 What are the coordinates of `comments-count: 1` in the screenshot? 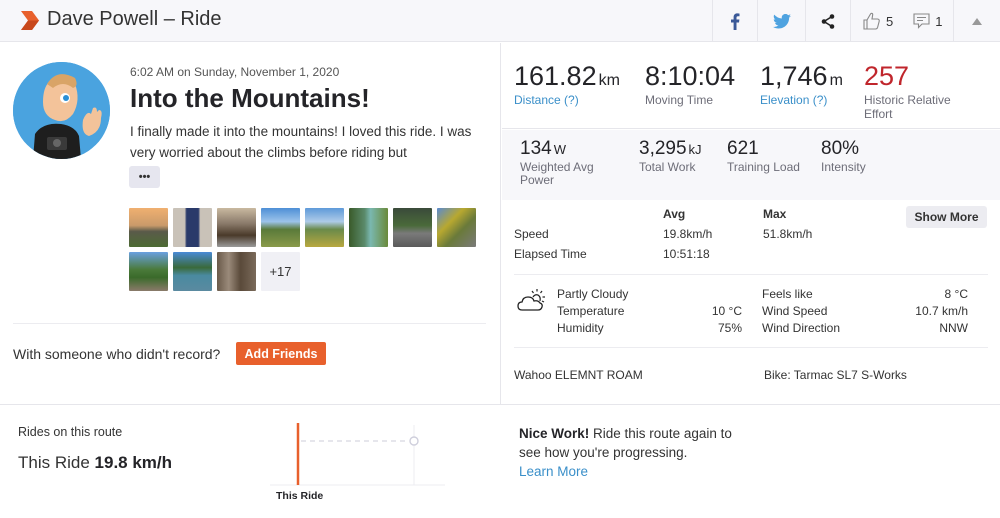 It's located at (939, 21).